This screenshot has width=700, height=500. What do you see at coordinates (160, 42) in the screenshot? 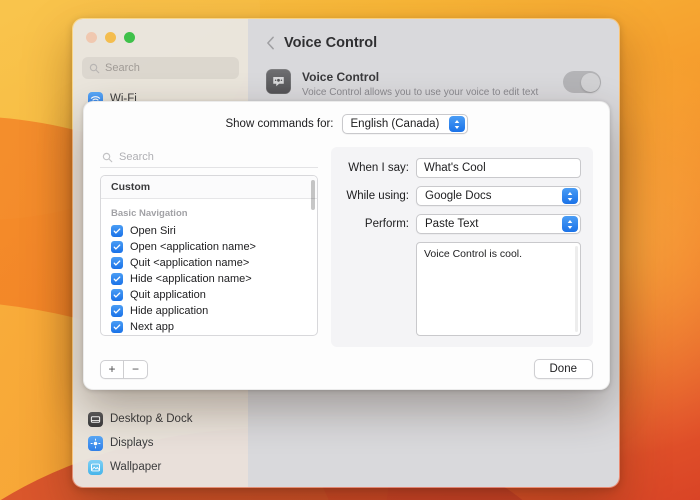
I see `traffic-lights` at bounding box center [160, 42].